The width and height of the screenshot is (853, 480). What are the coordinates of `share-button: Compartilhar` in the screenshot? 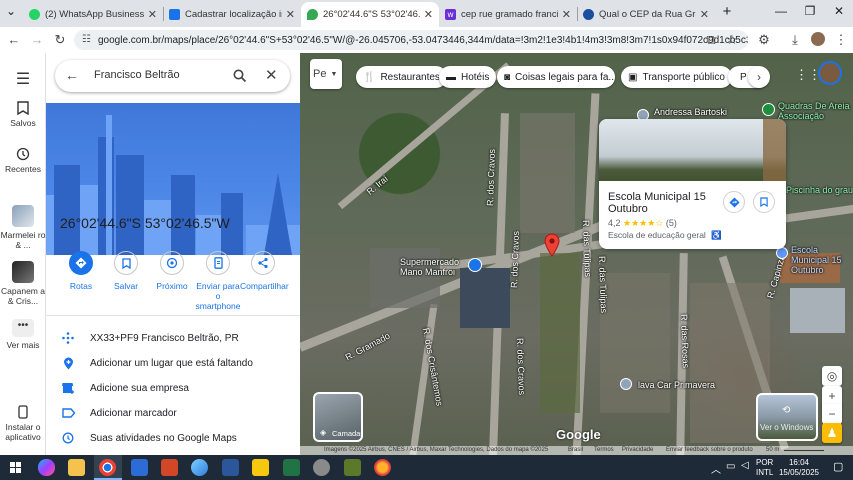 It's located at (264, 271).